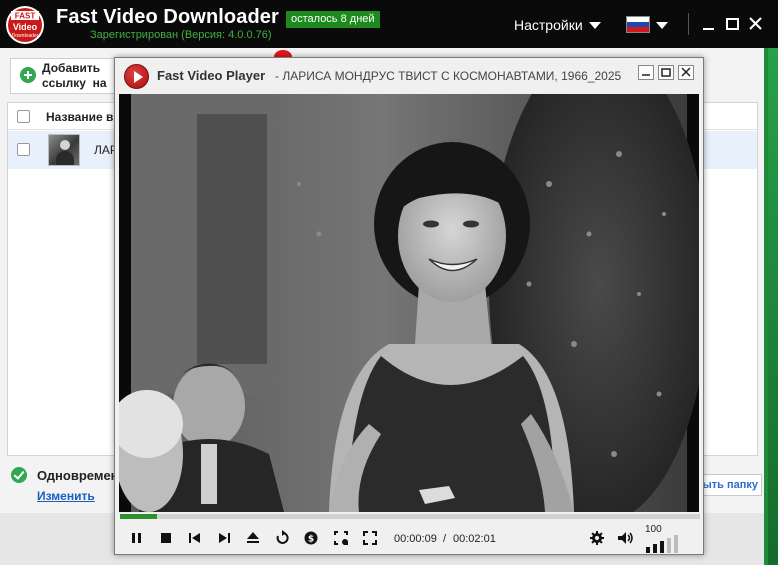 This screenshot has height=565, width=778. I want to click on player-logo-icon, so click(136, 76).